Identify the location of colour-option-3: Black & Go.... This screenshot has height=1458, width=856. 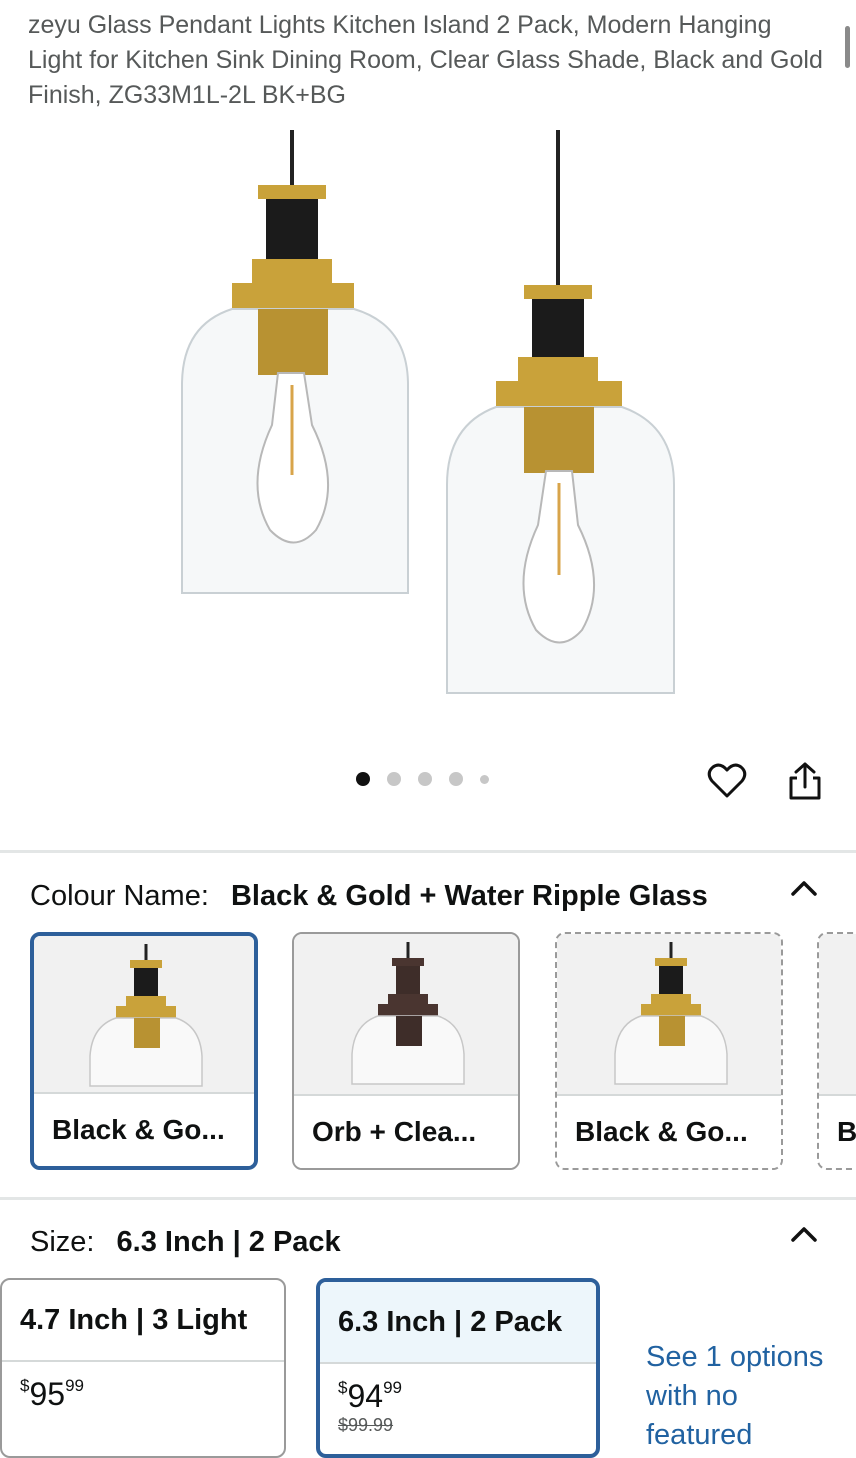
(669, 1051).